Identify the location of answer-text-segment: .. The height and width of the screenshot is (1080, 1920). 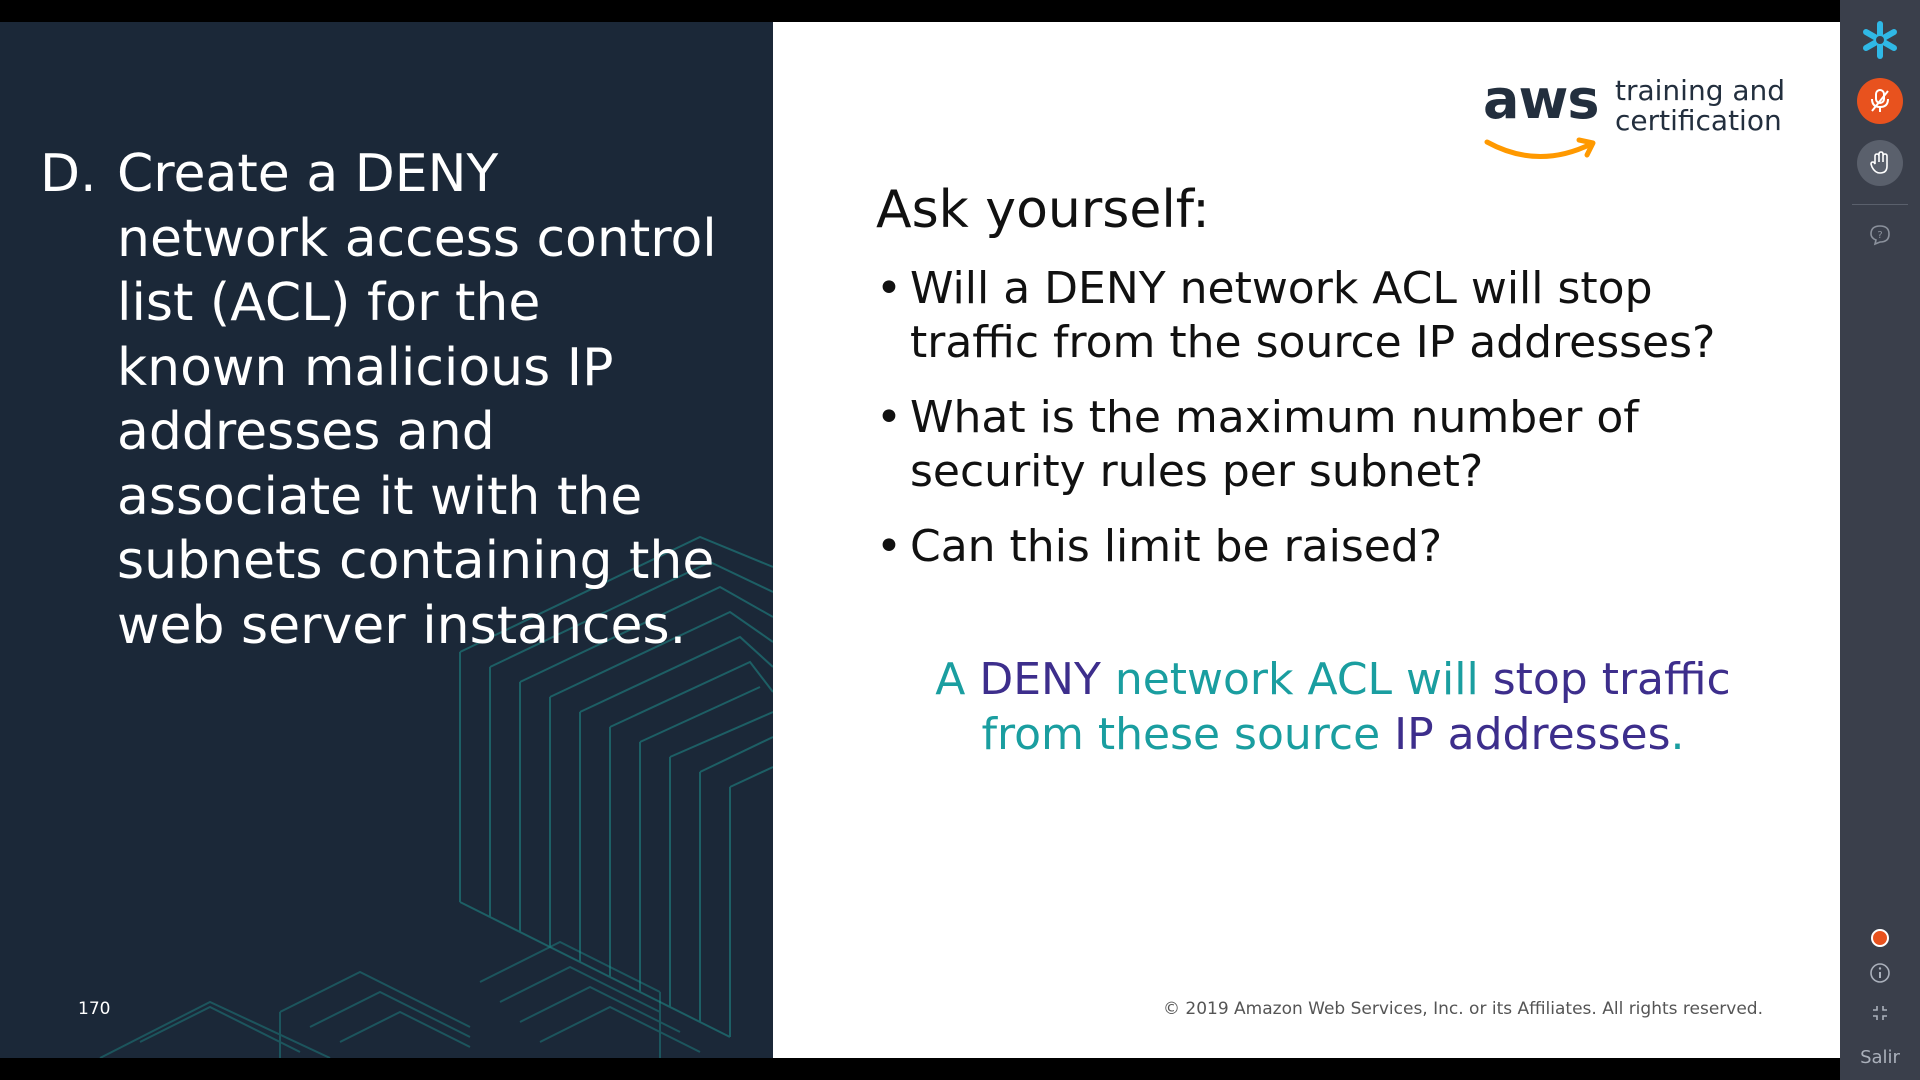
(1677, 734).